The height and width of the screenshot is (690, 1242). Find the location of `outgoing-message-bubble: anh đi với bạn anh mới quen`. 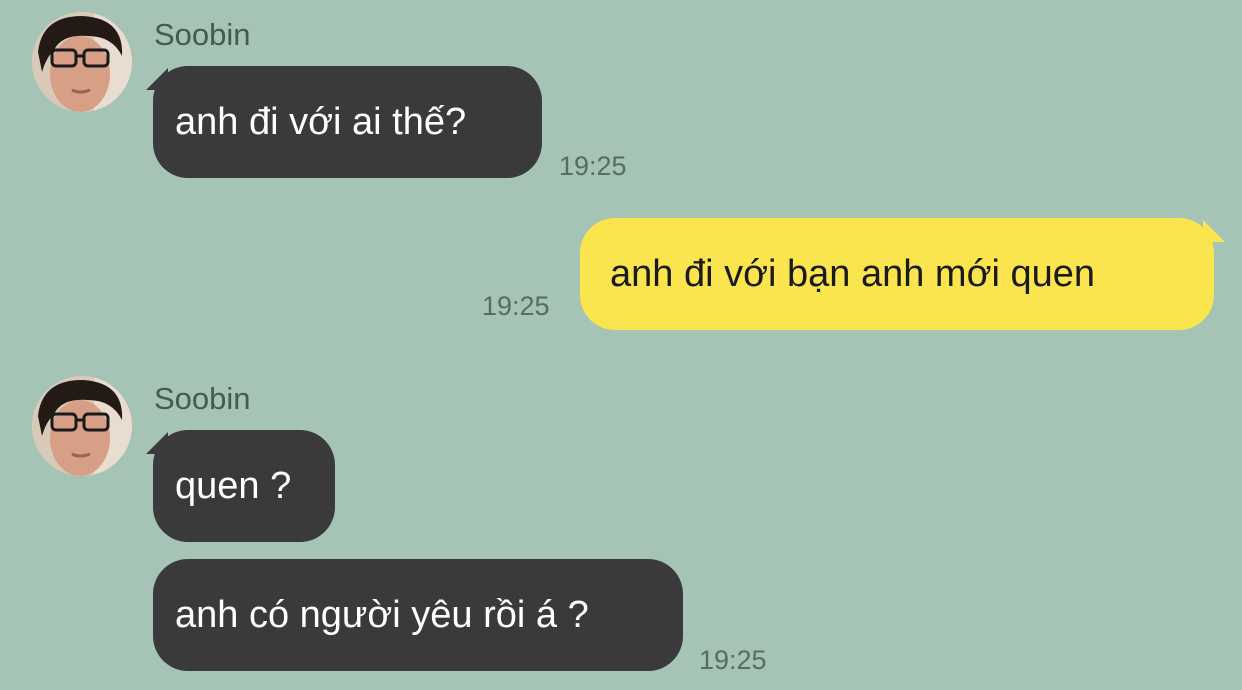

outgoing-message-bubble: anh đi với bạn anh mới quen is located at coordinates (897, 274).